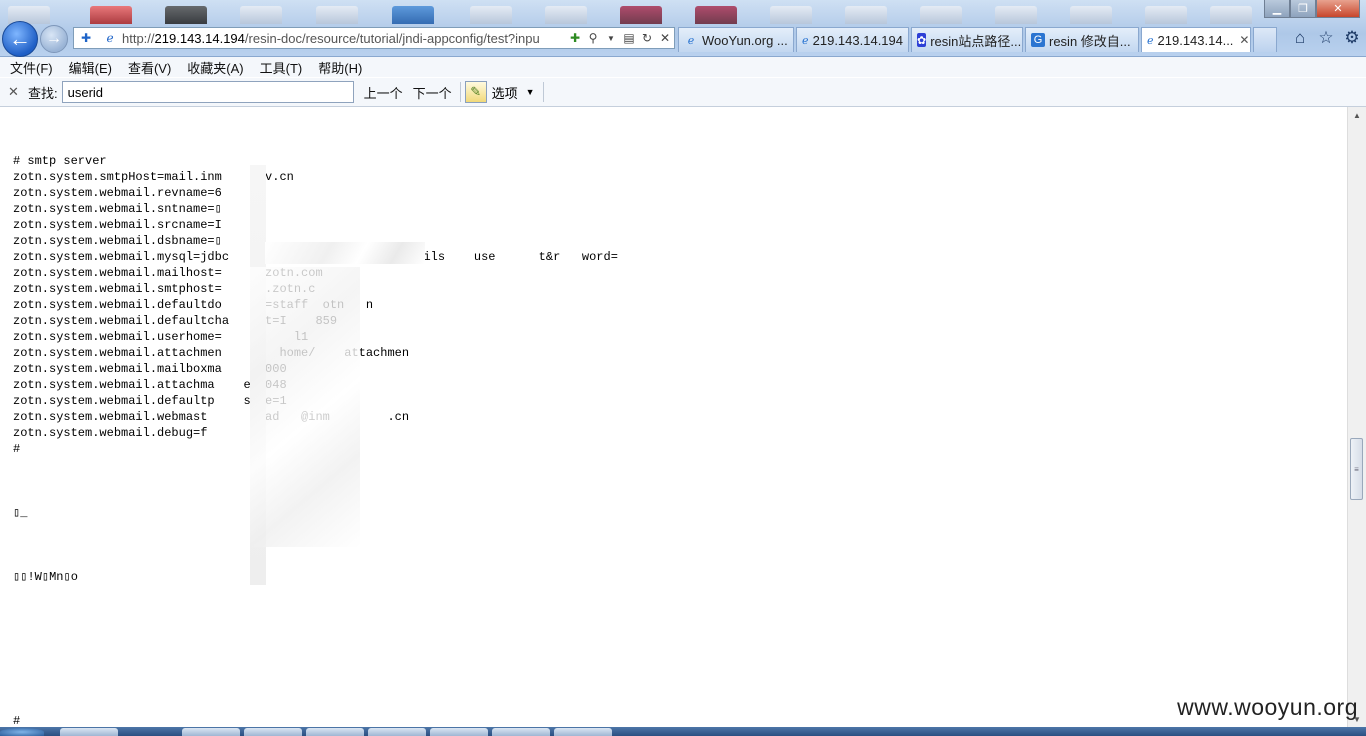 This screenshot has height=736, width=1366. I want to click on forward-button: →, so click(54, 39).